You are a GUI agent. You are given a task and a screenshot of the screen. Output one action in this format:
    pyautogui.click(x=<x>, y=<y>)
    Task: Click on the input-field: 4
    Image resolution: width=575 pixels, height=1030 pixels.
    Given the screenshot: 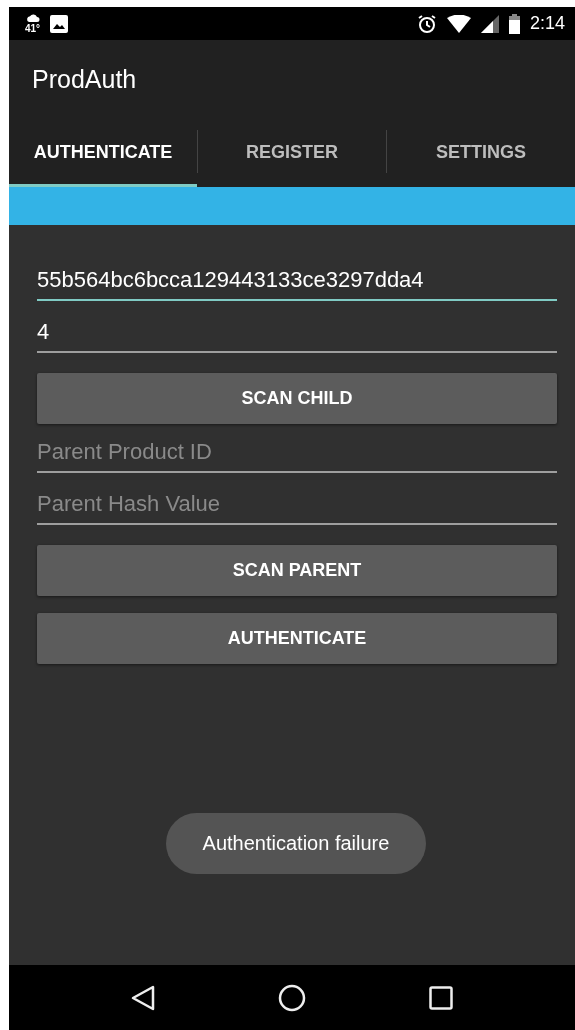 What is the action you would take?
    pyautogui.click(x=297, y=334)
    